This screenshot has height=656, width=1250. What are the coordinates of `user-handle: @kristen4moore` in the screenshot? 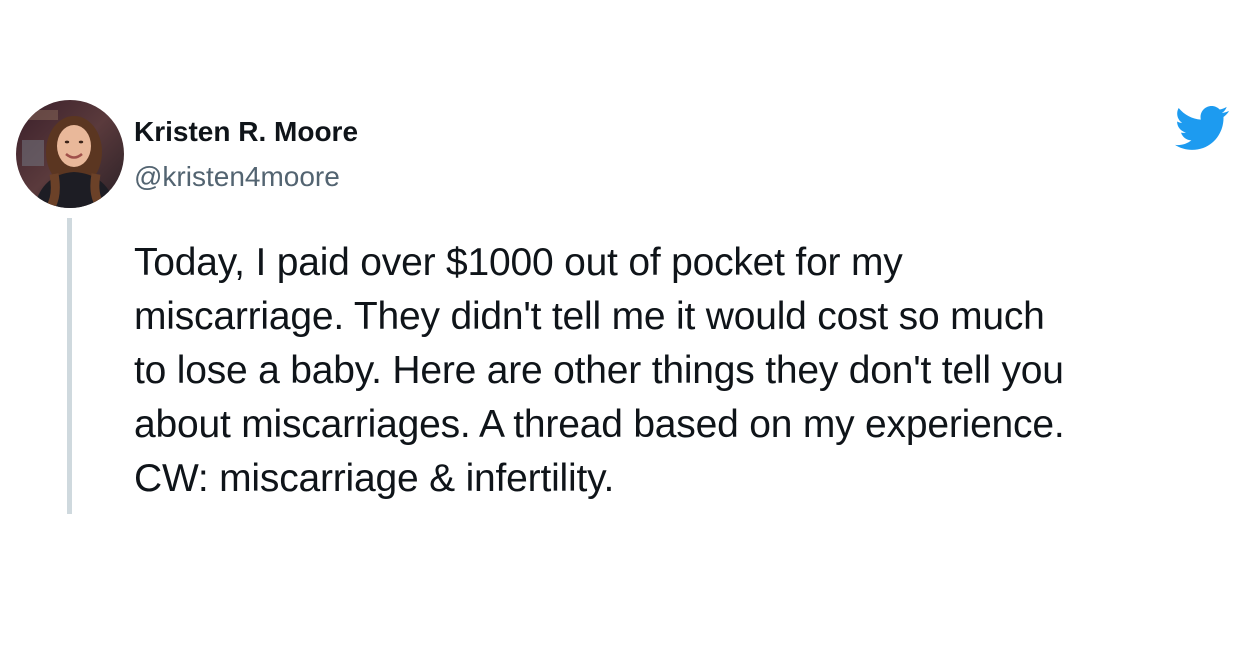 It's located at (237, 177).